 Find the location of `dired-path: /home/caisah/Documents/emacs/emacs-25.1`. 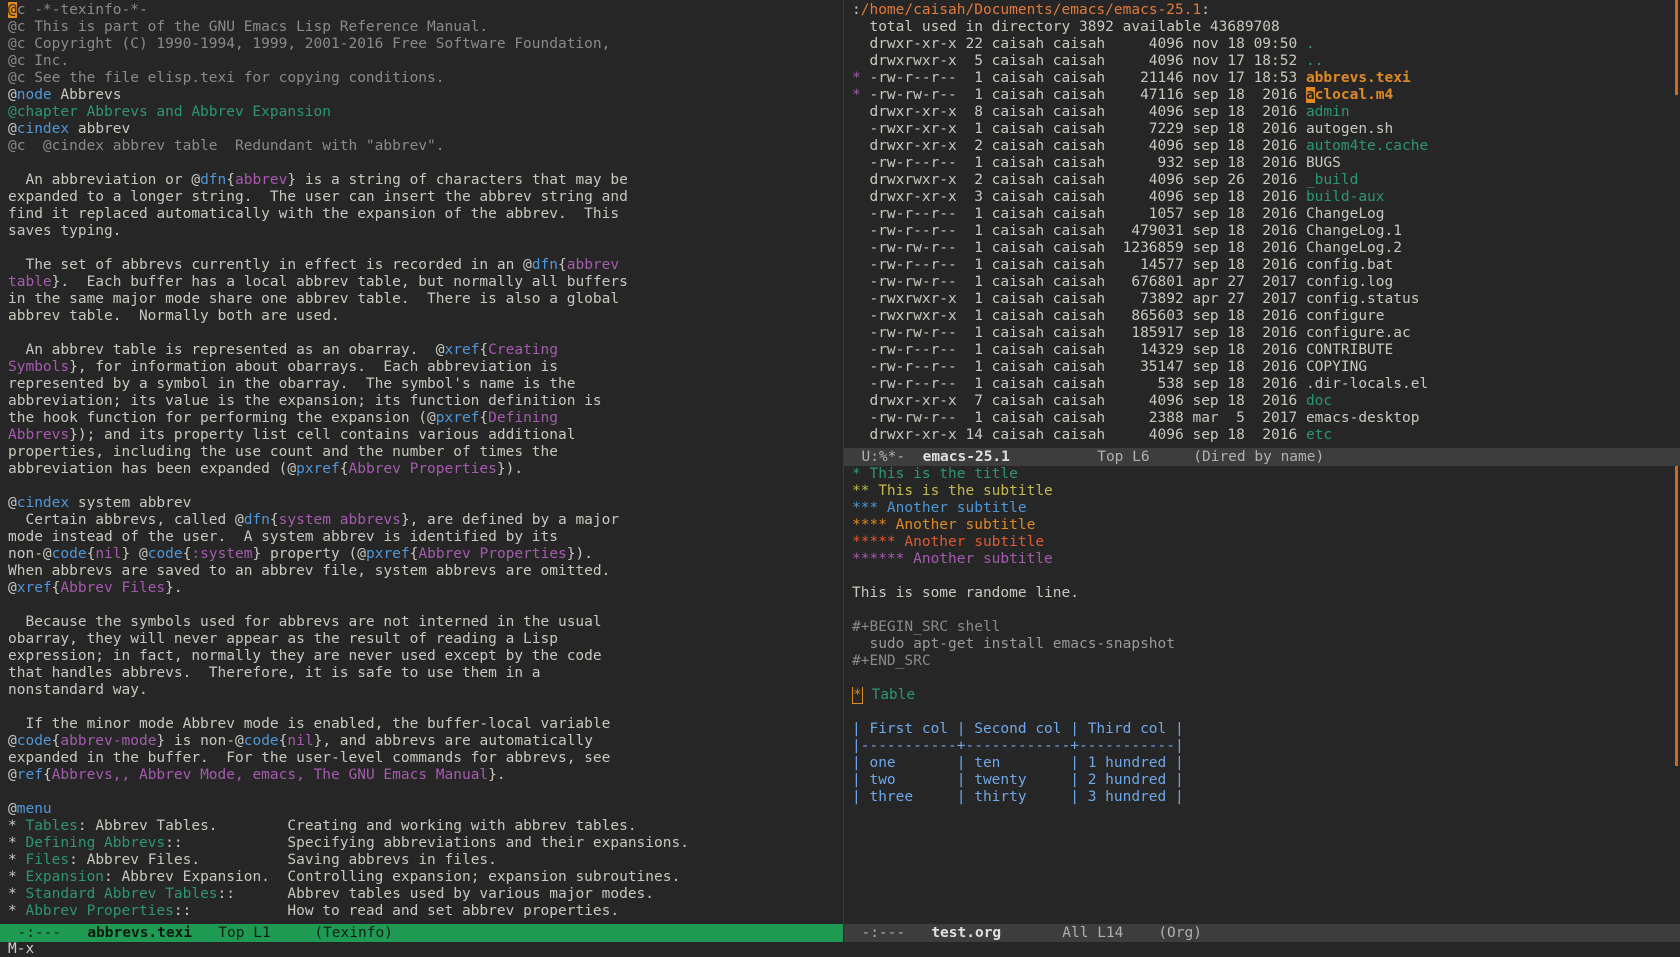

dired-path: /home/caisah/Documents/emacs/emacs-25.1 is located at coordinates (1031, 10).